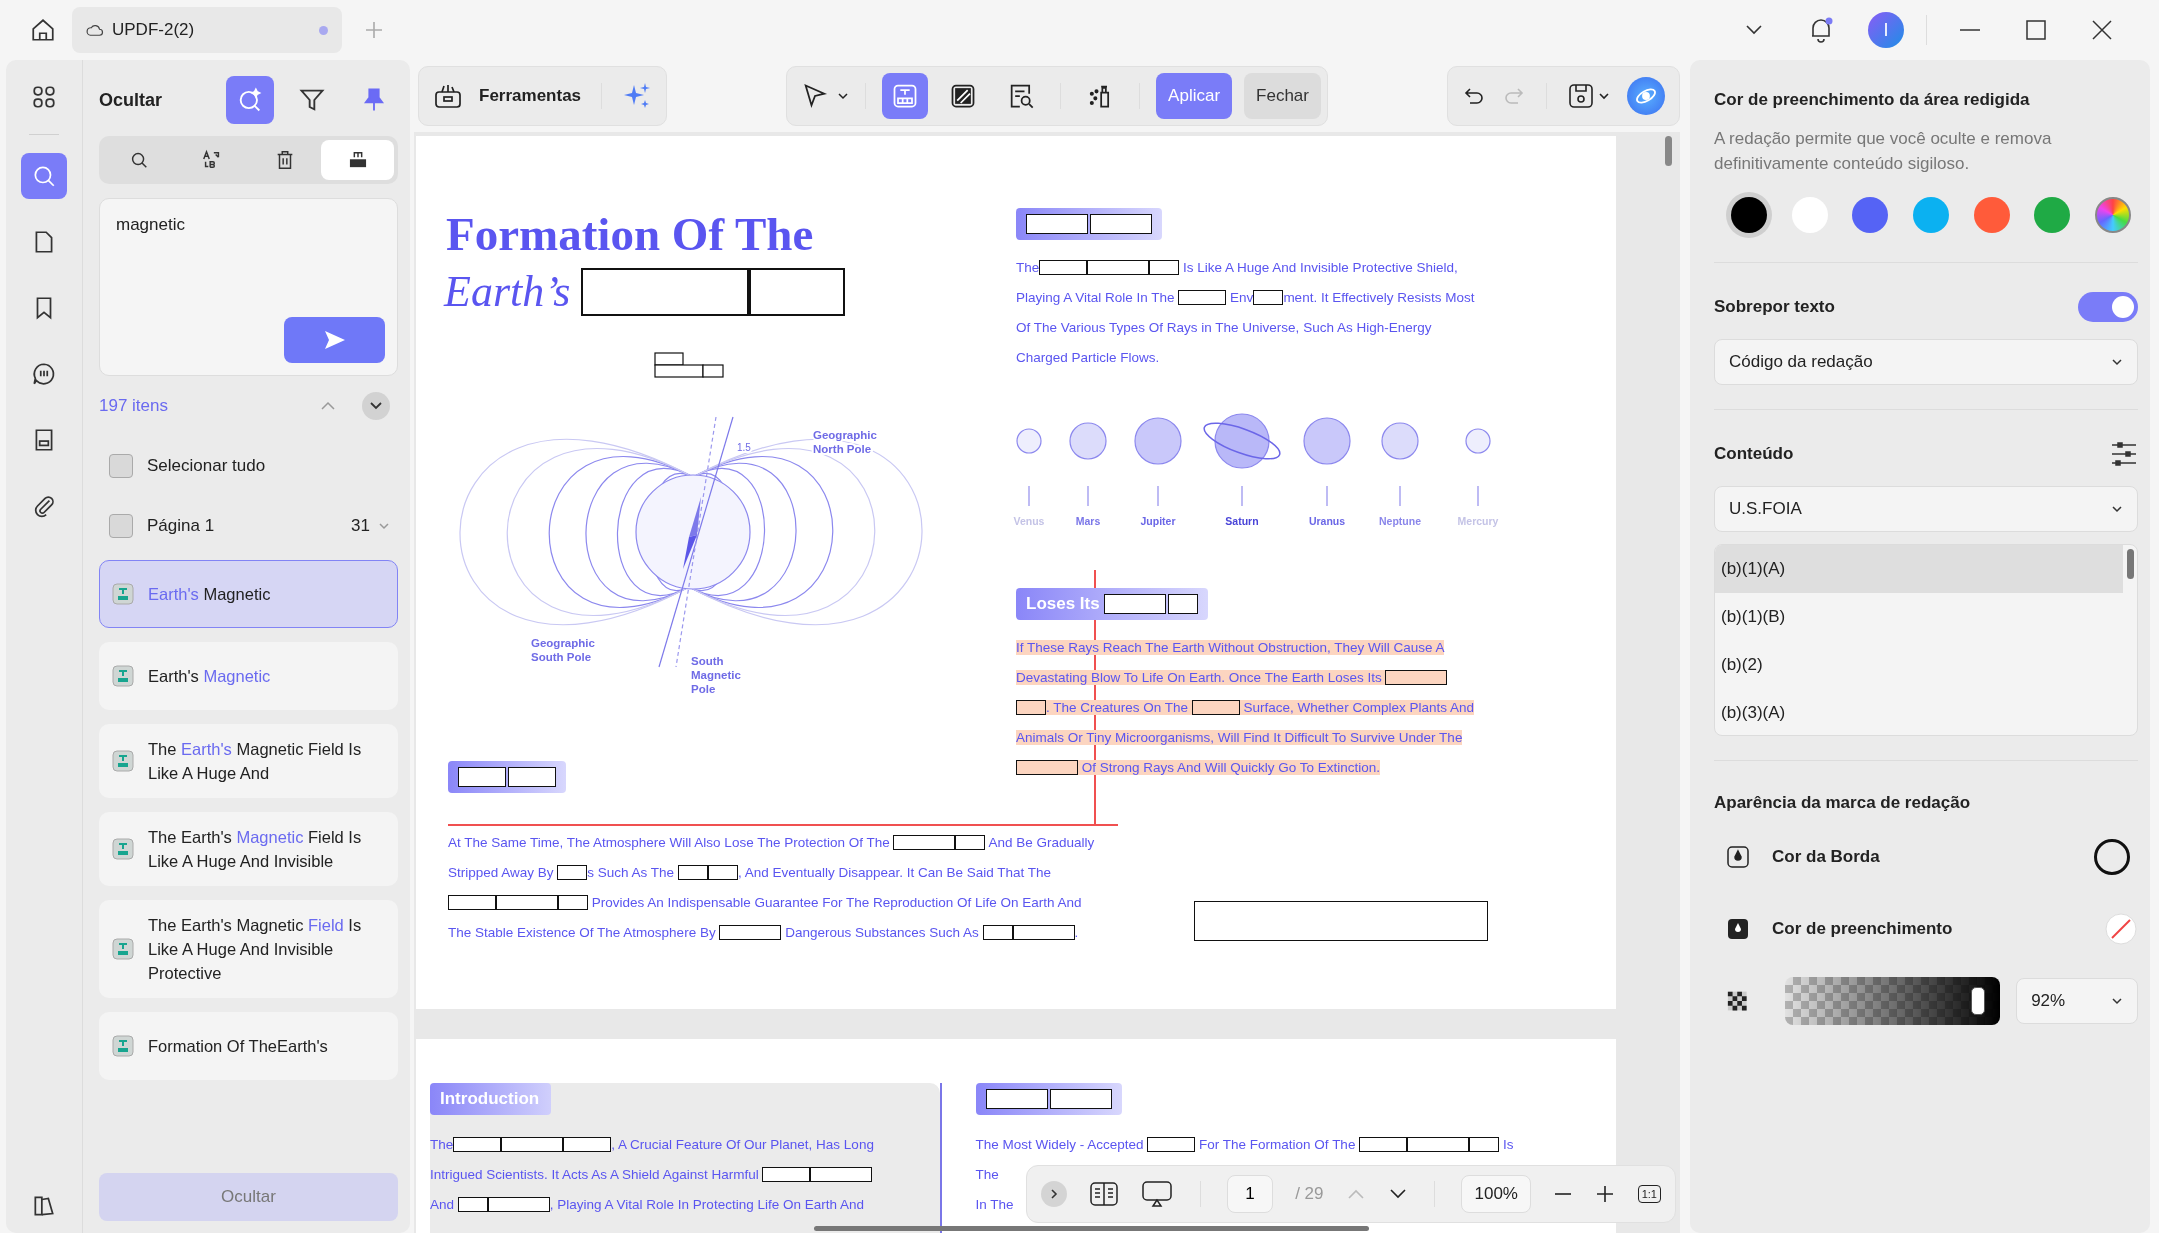 This screenshot has width=2159, height=1233. What do you see at coordinates (882, 932) in the screenshot?
I see `body-text: Dangerous Substances Such As` at bounding box center [882, 932].